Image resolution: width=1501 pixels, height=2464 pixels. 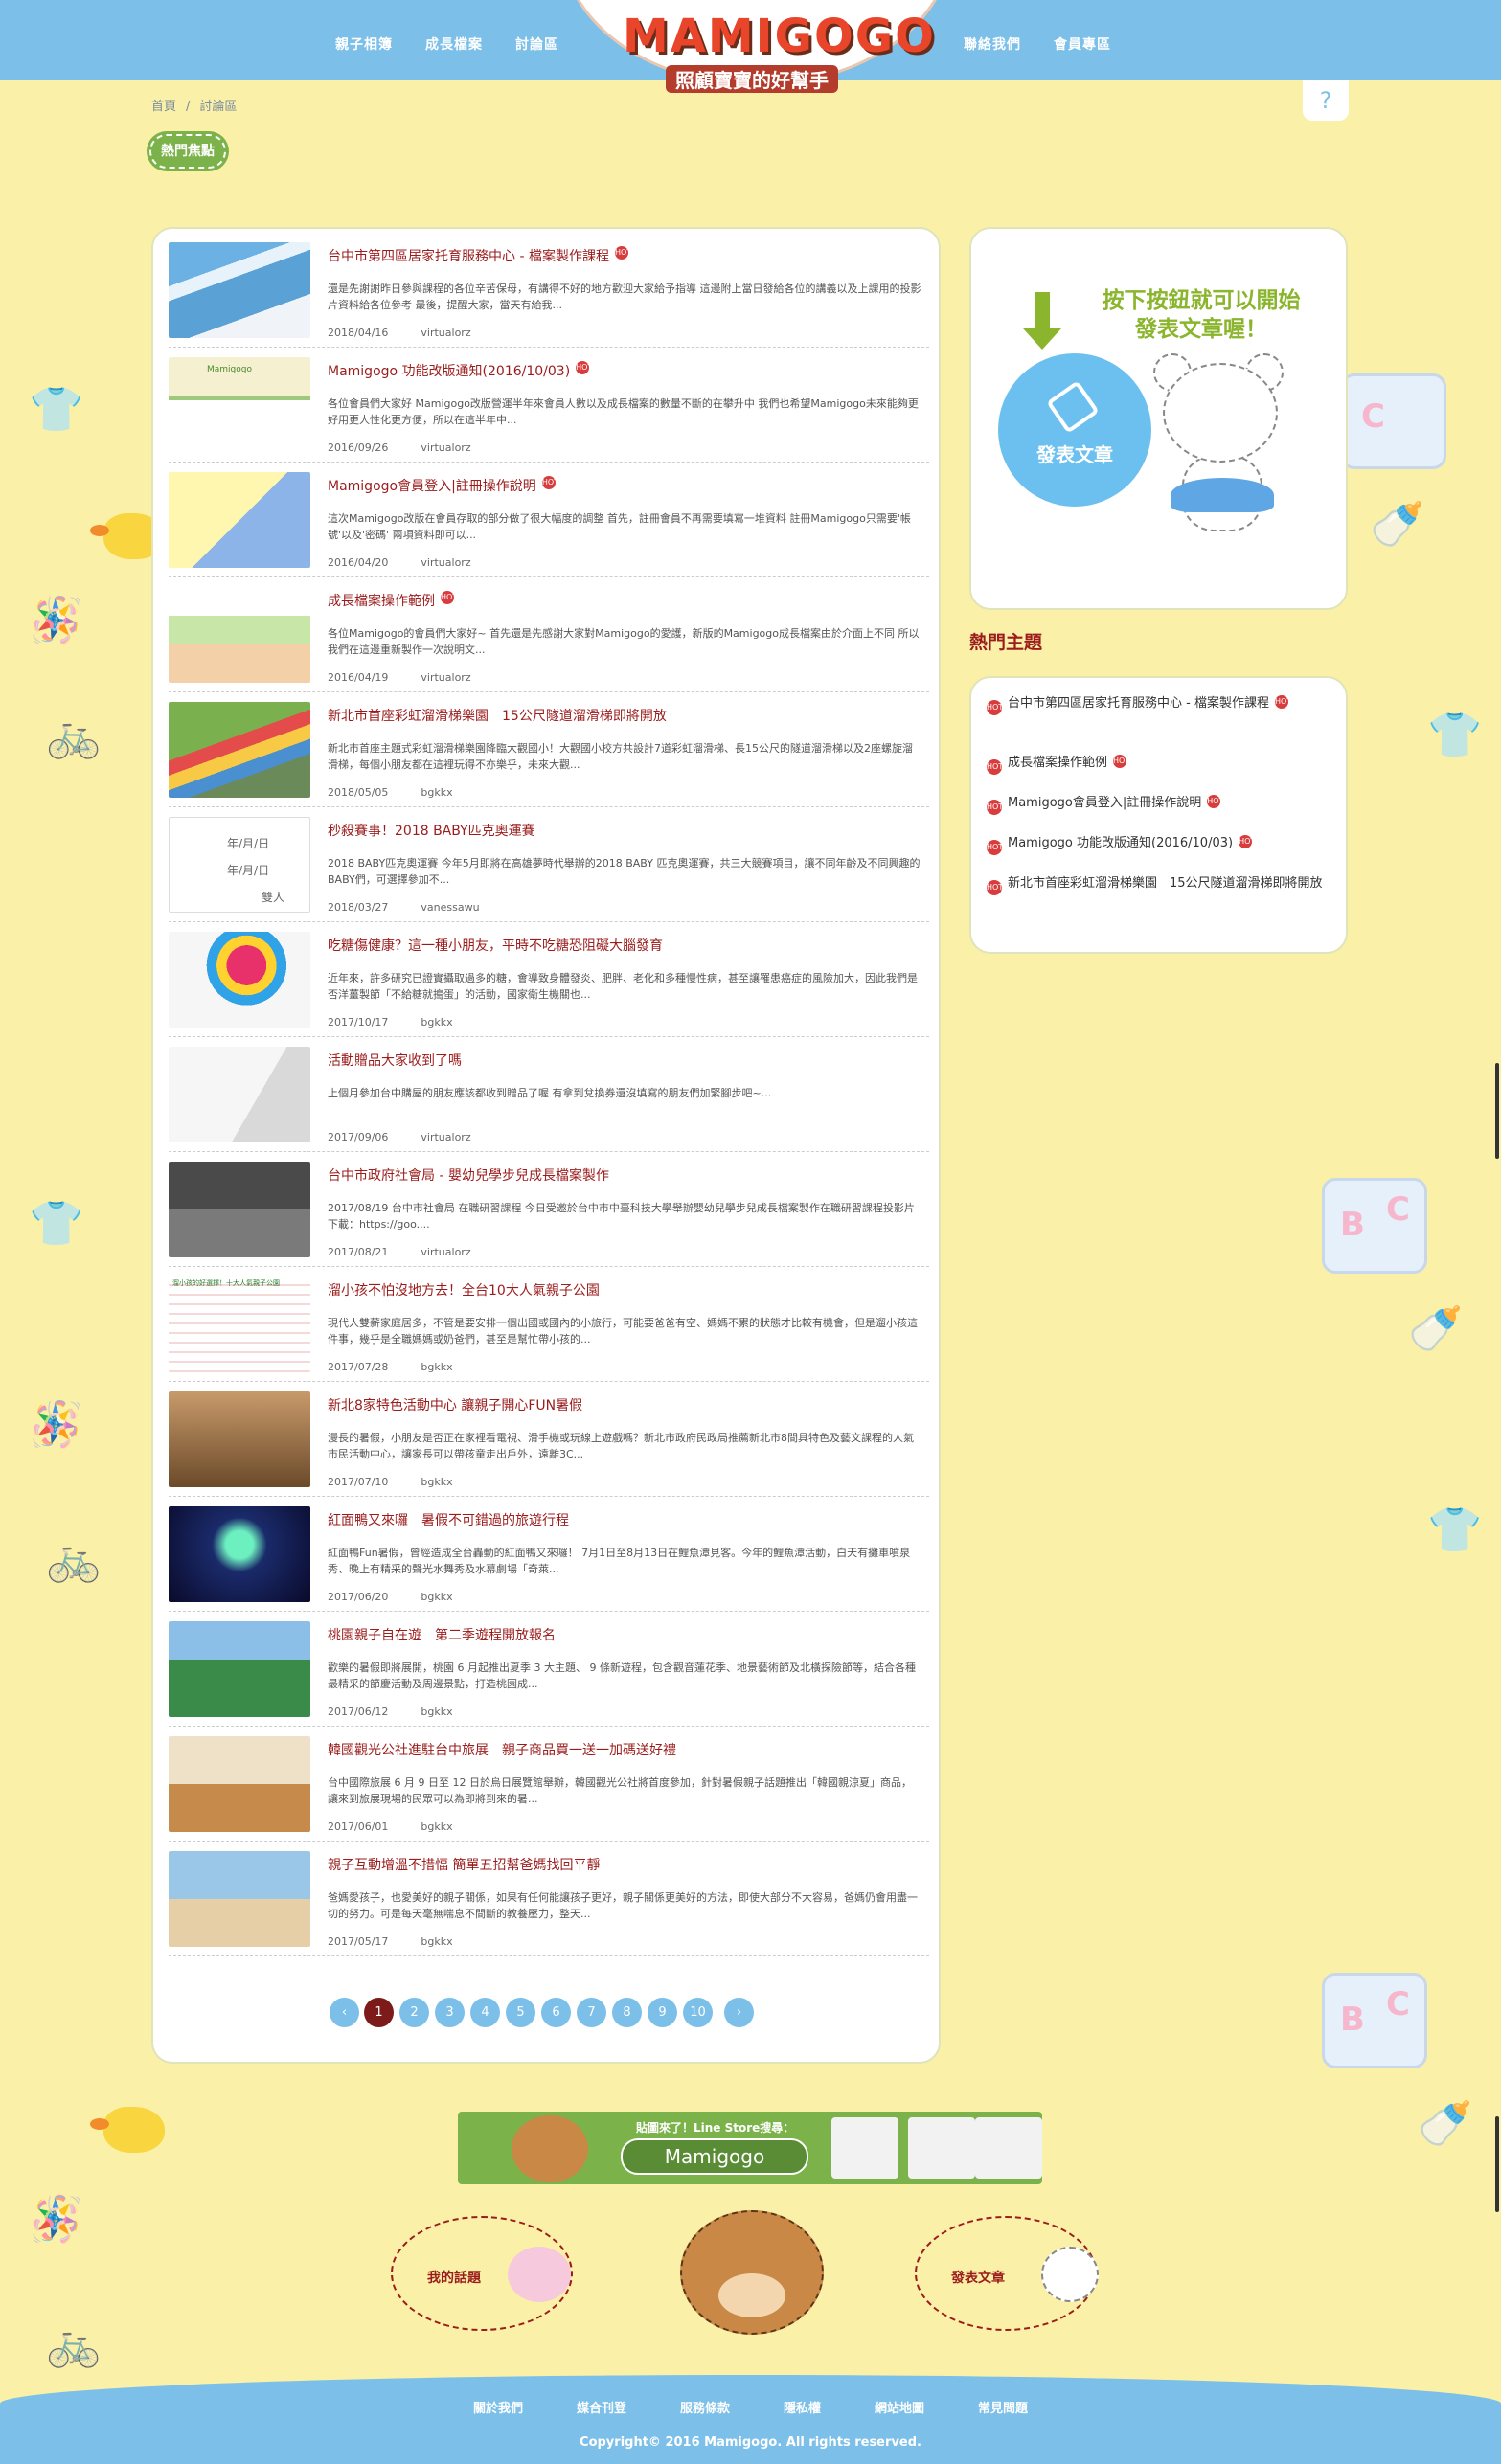 I want to click on footer-link-terms: 服務條款, so click(x=705, y=2409).